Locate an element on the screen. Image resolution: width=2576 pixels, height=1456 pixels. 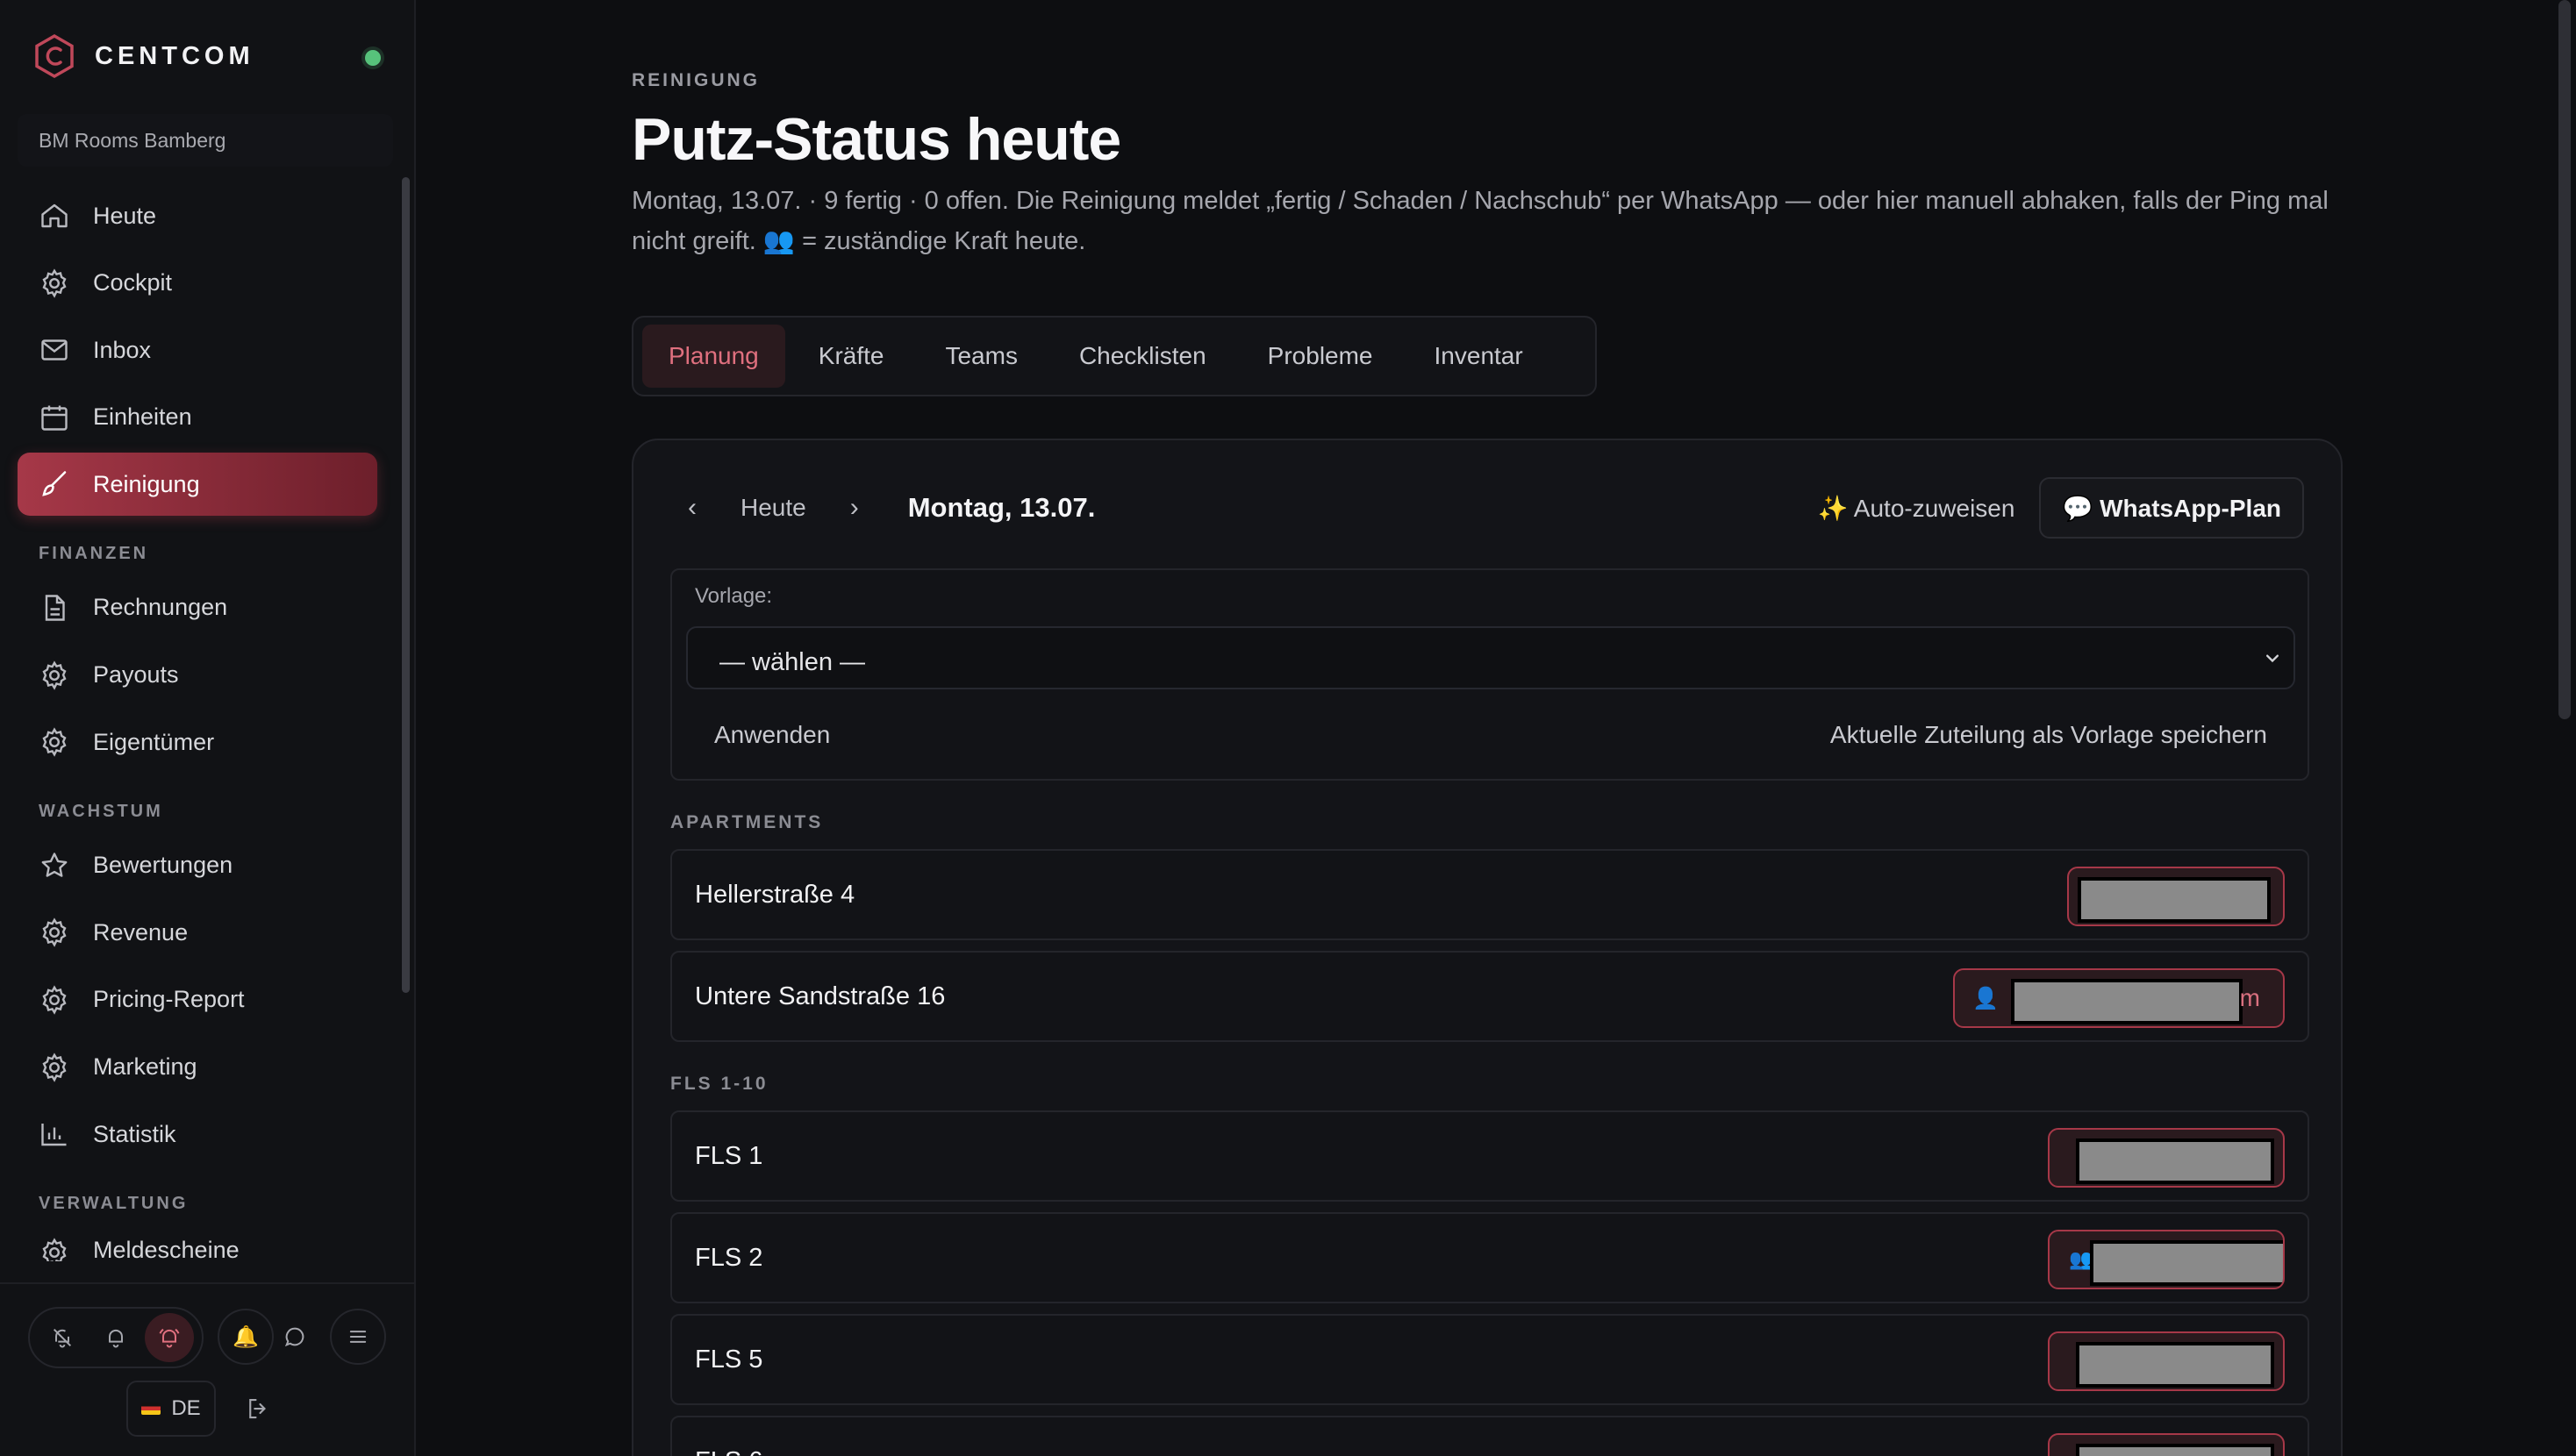
bell-ring-icon is located at coordinates (169, 1338).